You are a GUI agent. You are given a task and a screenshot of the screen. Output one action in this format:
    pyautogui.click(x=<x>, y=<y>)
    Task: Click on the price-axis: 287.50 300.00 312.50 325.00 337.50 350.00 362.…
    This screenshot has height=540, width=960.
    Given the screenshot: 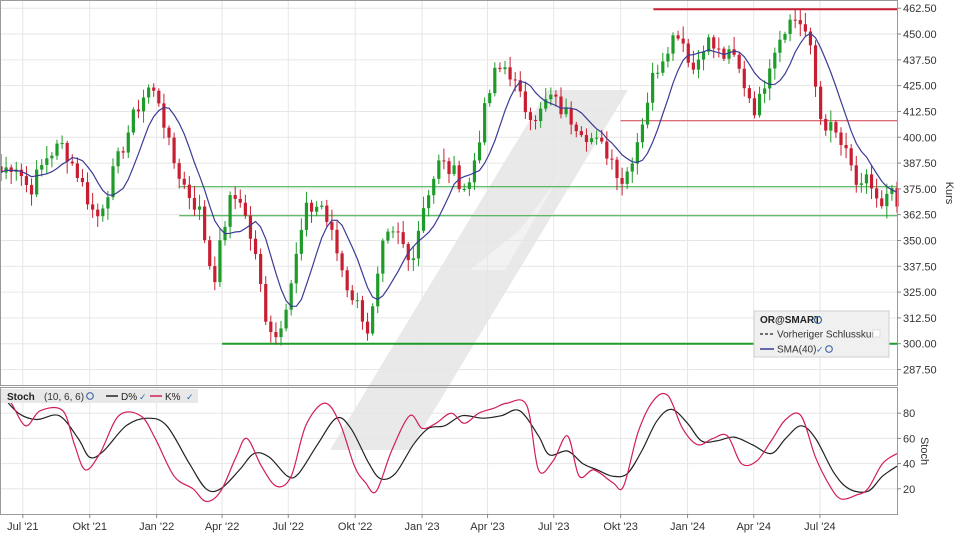 What is the action you would take?
    pyautogui.click(x=917, y=190)
    